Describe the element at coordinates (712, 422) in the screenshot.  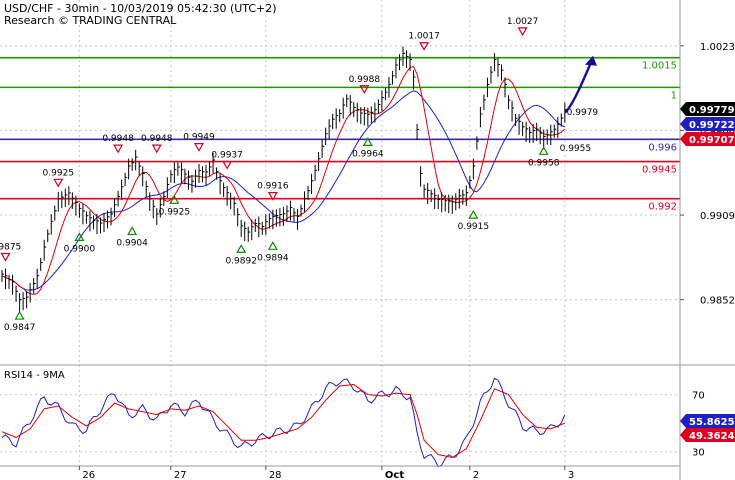
I see `price-tag-label: 55.8625` at that location.